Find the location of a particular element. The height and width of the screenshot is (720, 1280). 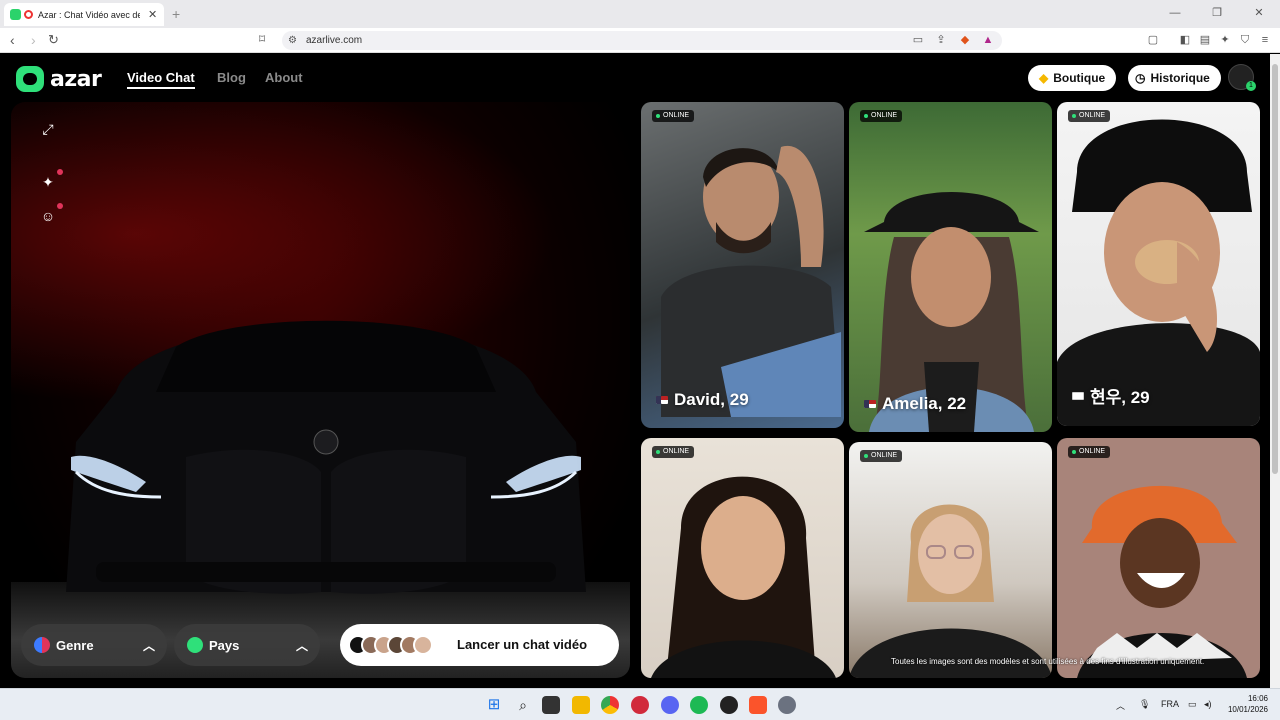

task-view-icon is located at coordinates (551, 705).